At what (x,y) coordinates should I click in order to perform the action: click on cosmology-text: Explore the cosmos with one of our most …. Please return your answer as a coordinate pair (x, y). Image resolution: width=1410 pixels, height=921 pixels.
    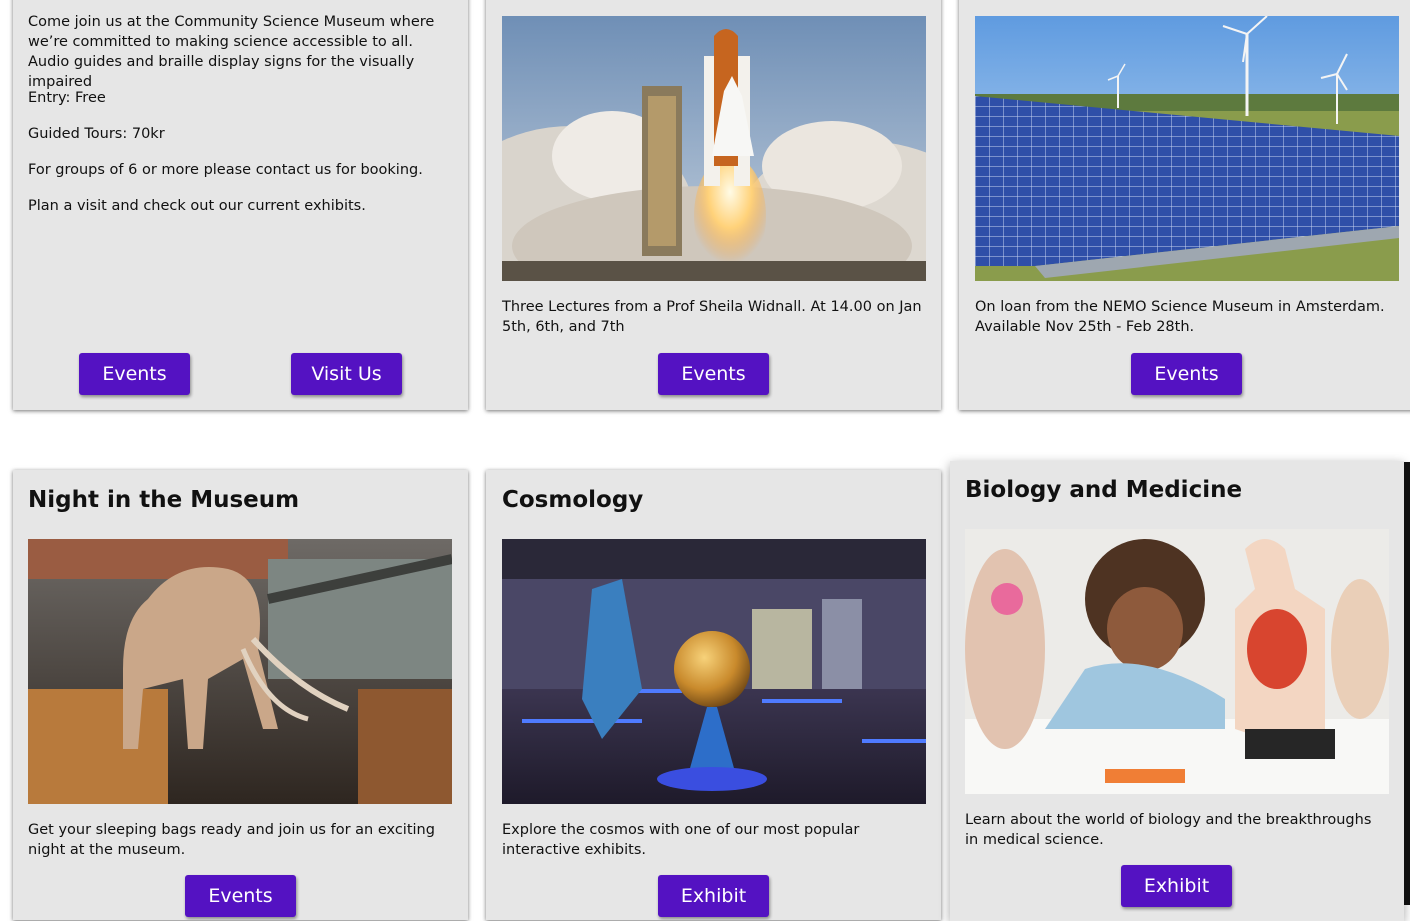
    Looking at the image, I should click on (681, 840).